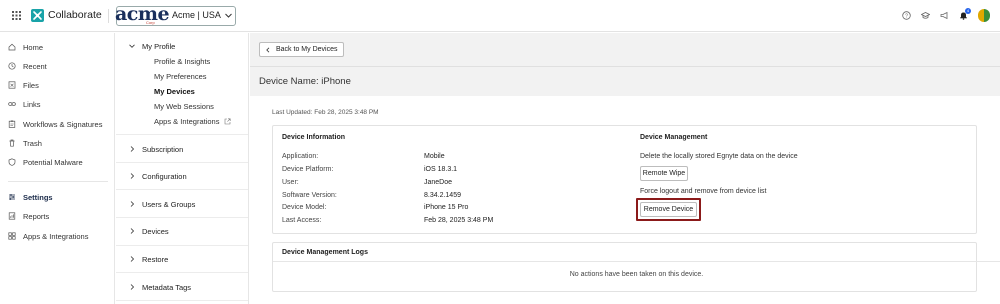 The width and height of the screenshot is (1000, 304). Describe the element at coordinates (53, 162) in the screenshot. I see `nav-item-label: Potential Malware` at that location.